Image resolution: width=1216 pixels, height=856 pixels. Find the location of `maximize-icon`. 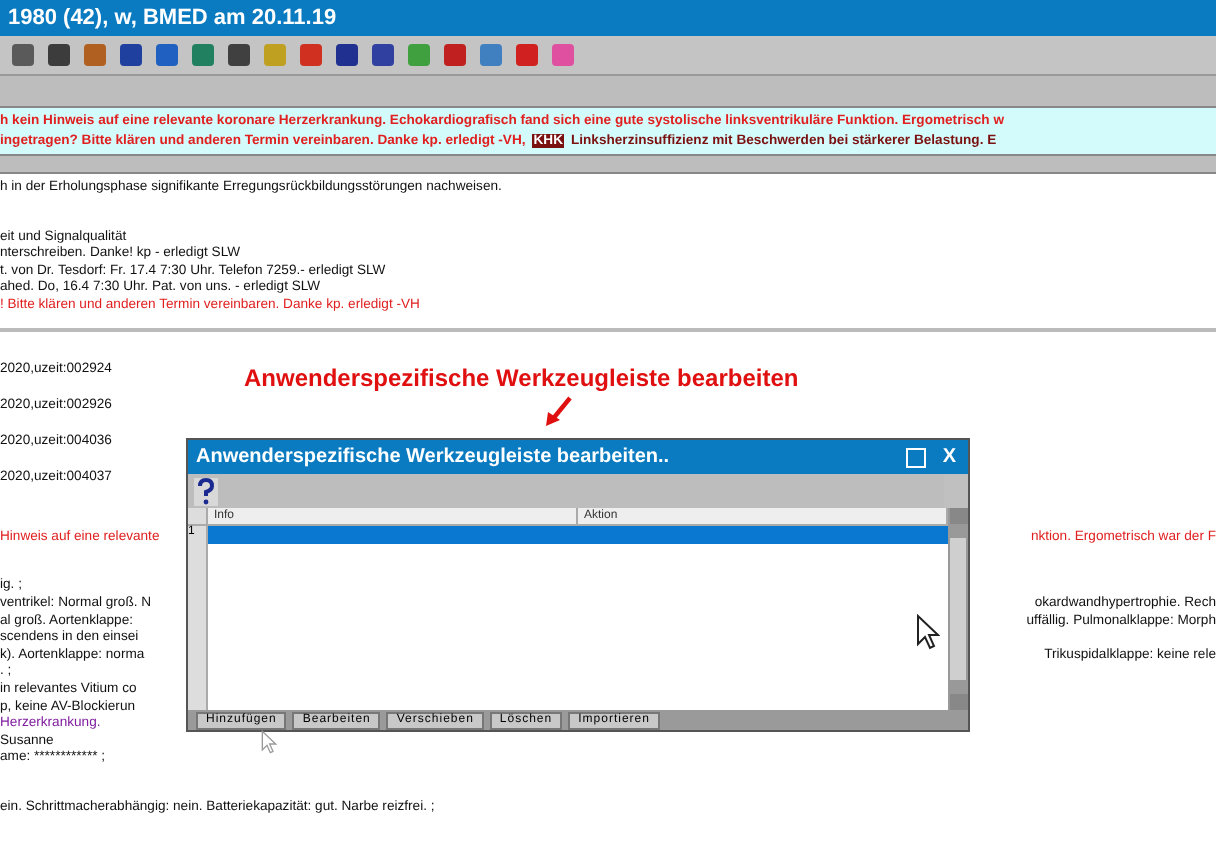

maximize-icon is located at coordinates (916, 457).